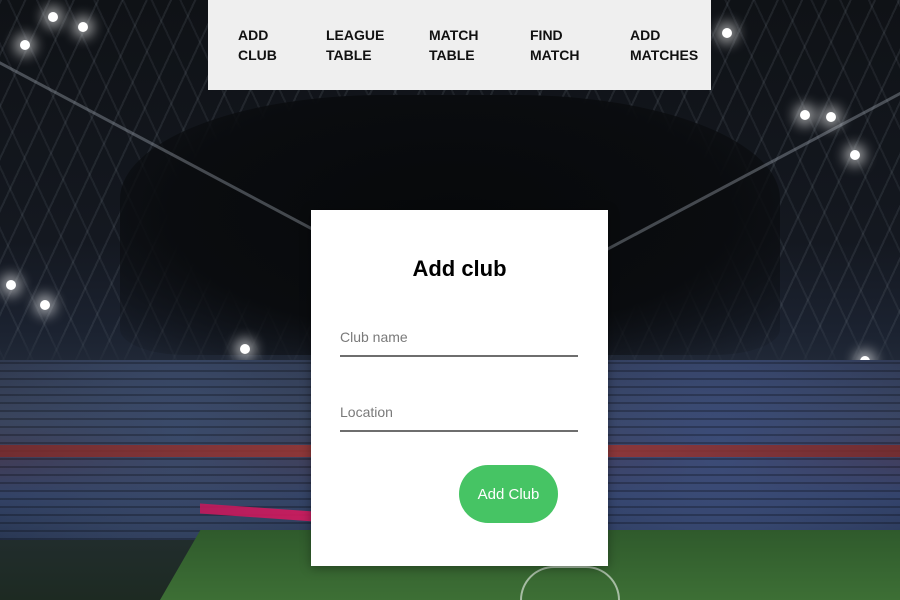  What do you see at coordinates (508, 494) in the screenshot?
I see `add-club-button: Add Club` at bounding box center [508, 494].